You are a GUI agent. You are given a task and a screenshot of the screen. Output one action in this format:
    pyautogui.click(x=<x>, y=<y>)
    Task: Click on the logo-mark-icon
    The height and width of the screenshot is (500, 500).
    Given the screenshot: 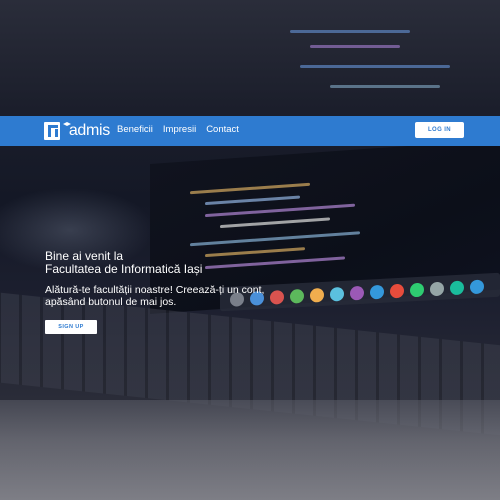 What is the action you would take?
    pyautogui.click(x=52, y=131)
    